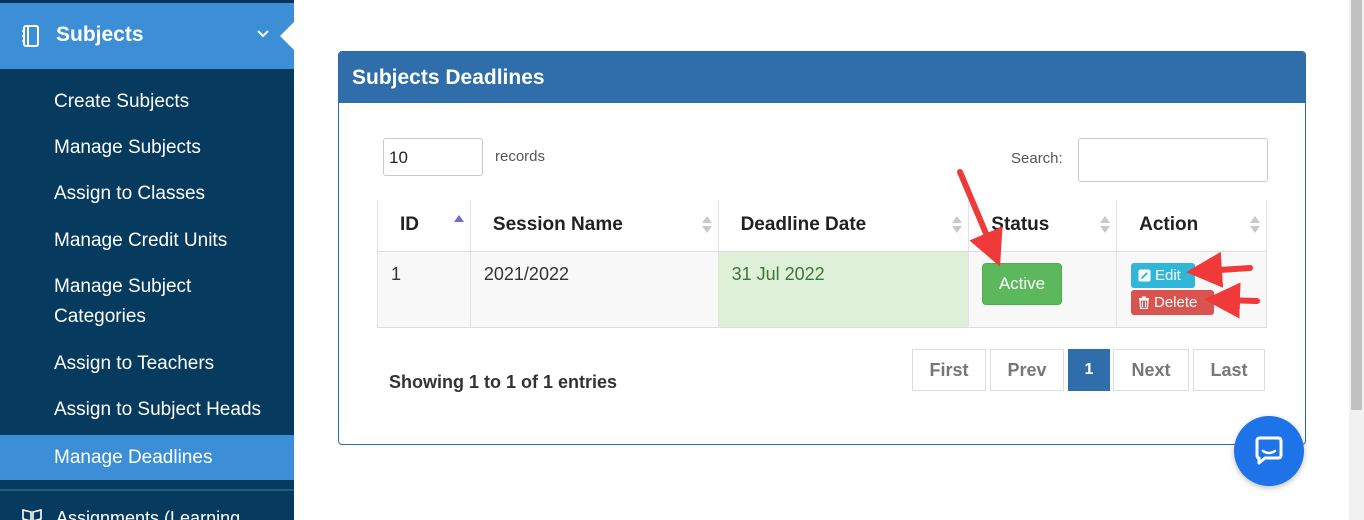 This screenshot has width=1364, height=520. I want to click on sidebar-item-manage-subject-categories: Manage Subject, so click(147, 287).